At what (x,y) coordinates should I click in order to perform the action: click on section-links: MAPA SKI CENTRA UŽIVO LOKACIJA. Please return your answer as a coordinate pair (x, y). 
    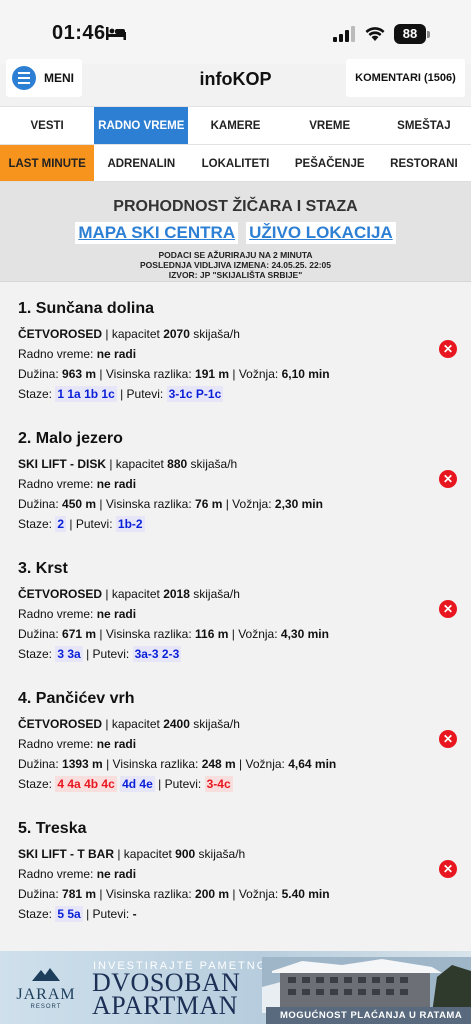
    Looking at the image, I should click on (235, 233).